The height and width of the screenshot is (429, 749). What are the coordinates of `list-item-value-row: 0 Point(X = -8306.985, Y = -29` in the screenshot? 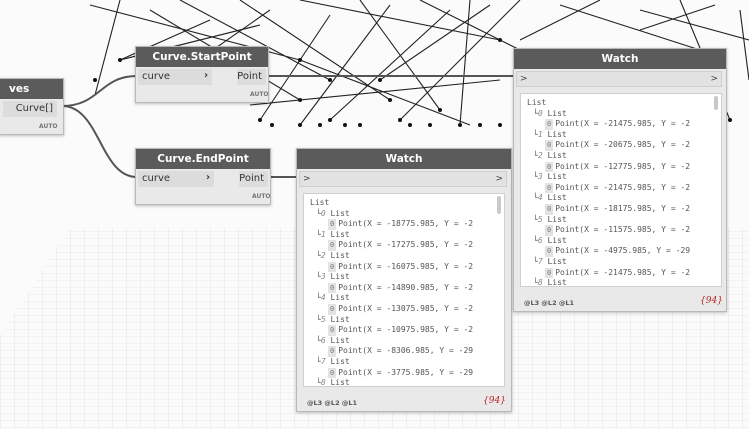 It's located at (391, 351).